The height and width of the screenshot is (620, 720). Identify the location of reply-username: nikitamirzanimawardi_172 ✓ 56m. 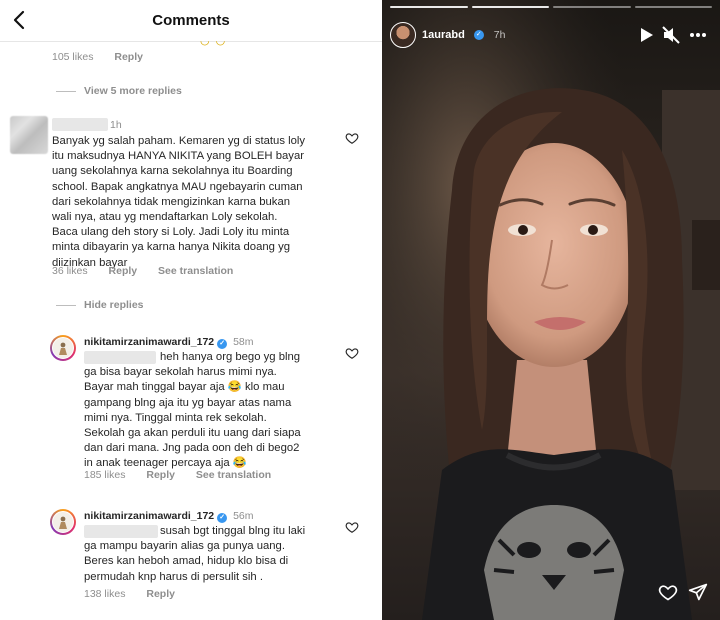
(169, 516).